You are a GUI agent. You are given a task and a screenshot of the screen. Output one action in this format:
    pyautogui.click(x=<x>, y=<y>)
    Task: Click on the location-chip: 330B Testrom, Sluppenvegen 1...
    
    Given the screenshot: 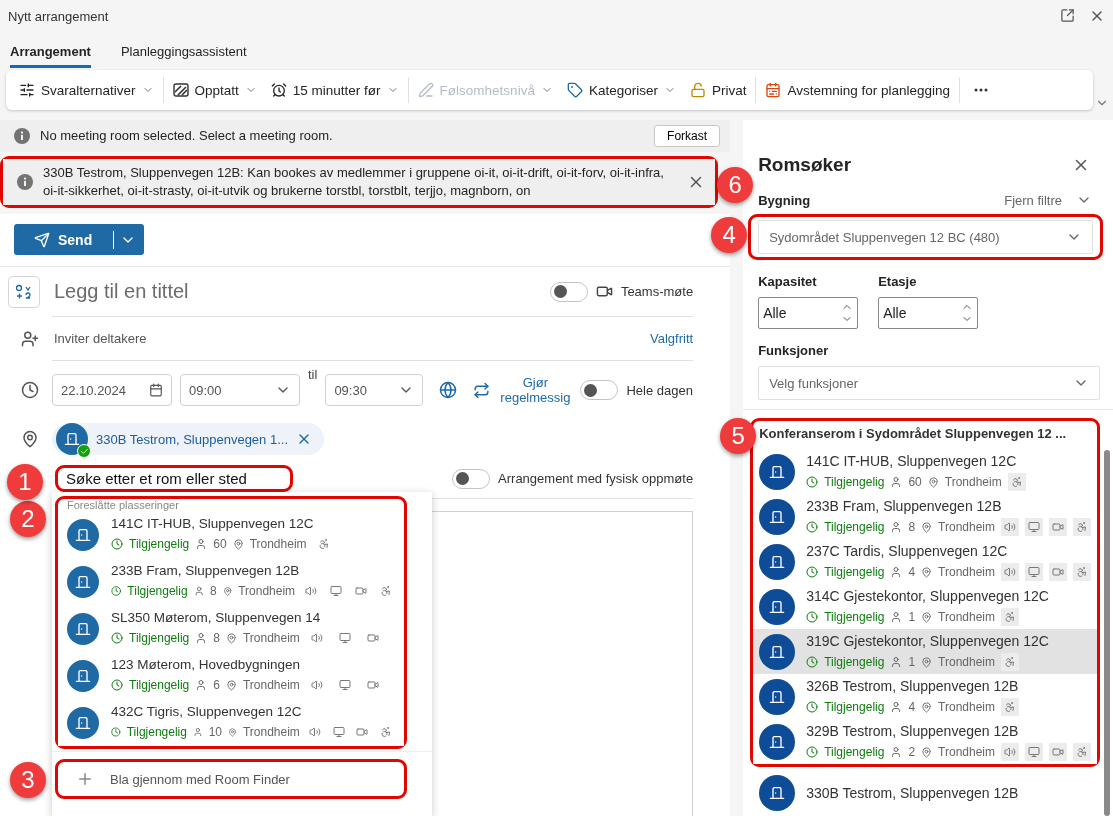 What is the action you would take?
    pyautogui.click(x=188, y=439)
    